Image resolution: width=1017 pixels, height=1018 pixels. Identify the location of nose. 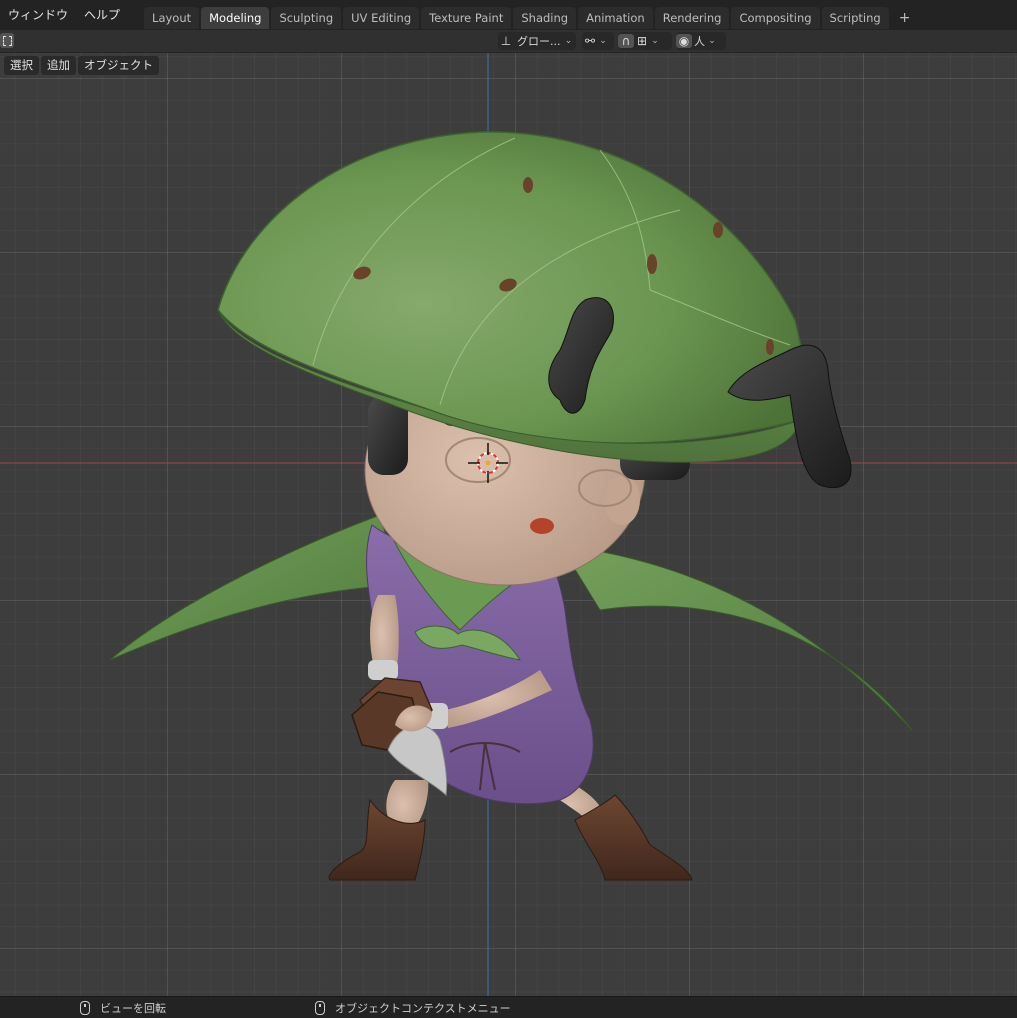
(542, 526).